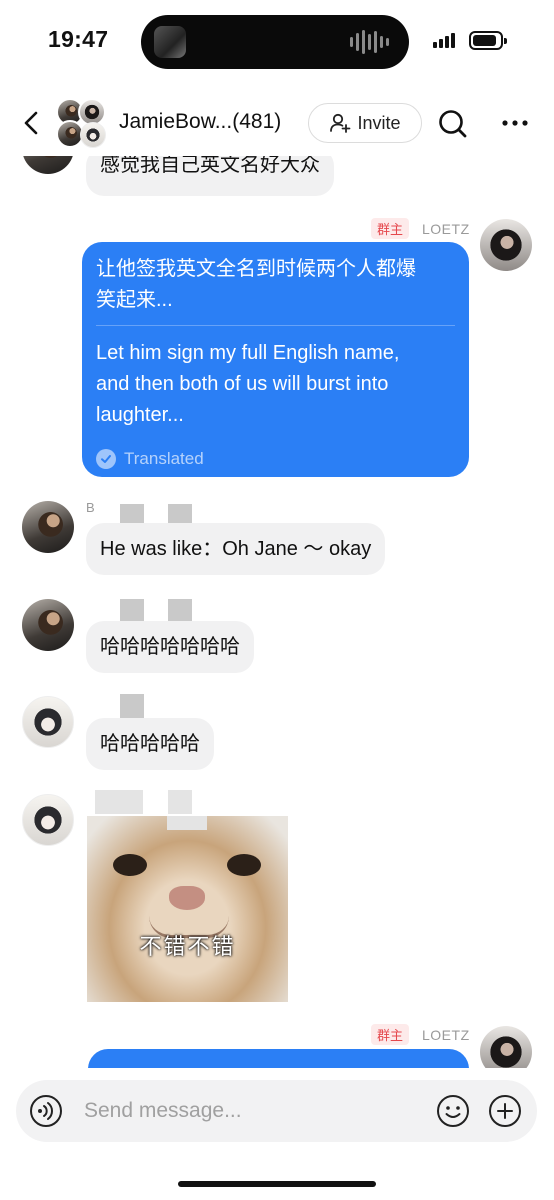 The width and height of the screenshot is (554, 1200). What do you see at coordinates (453, 1111) in the screenshot?
I see `emoji-icon` at bounding box center [453, 1111].